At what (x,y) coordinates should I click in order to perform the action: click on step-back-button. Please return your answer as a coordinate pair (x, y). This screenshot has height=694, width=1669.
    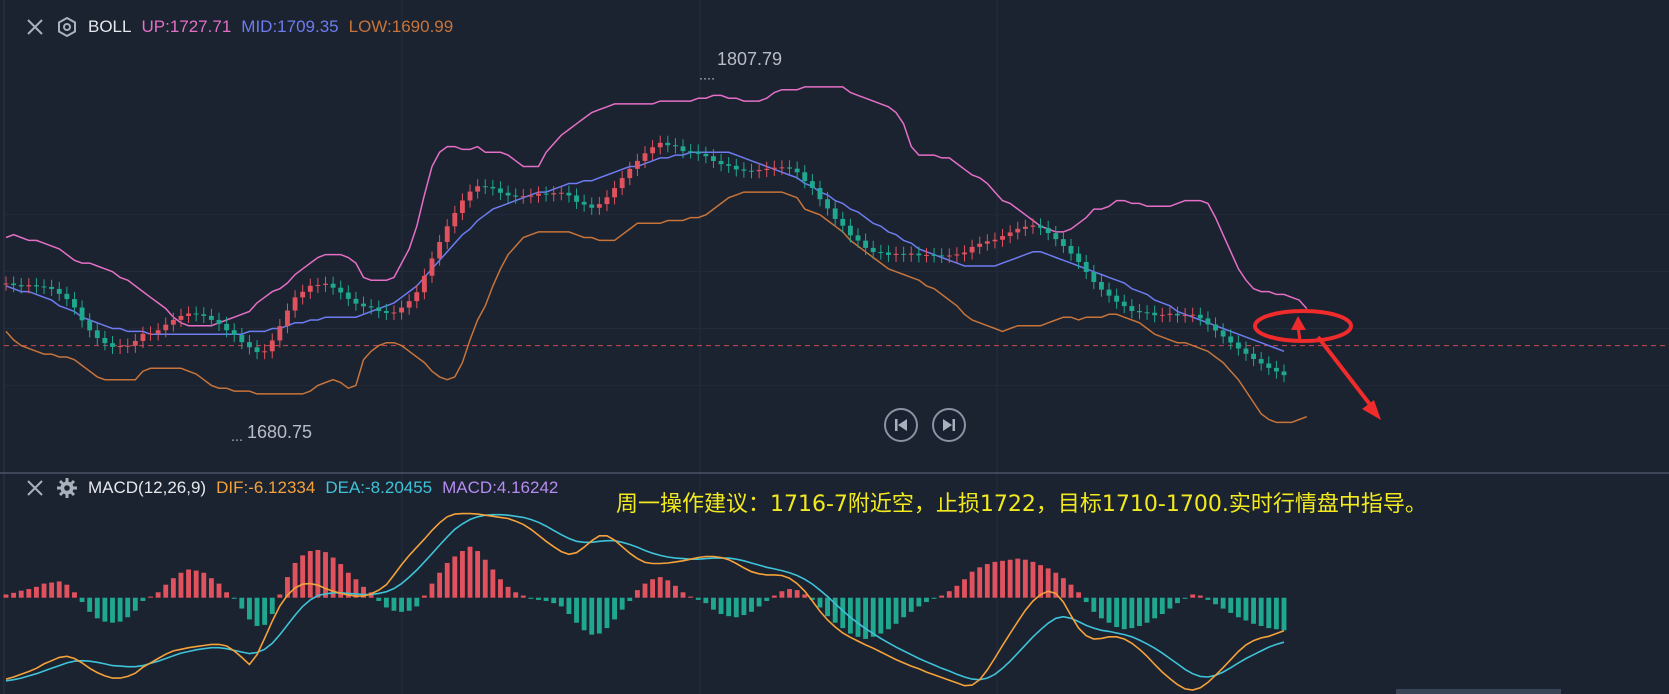
    Looking at the image, I should click on (901, 425).